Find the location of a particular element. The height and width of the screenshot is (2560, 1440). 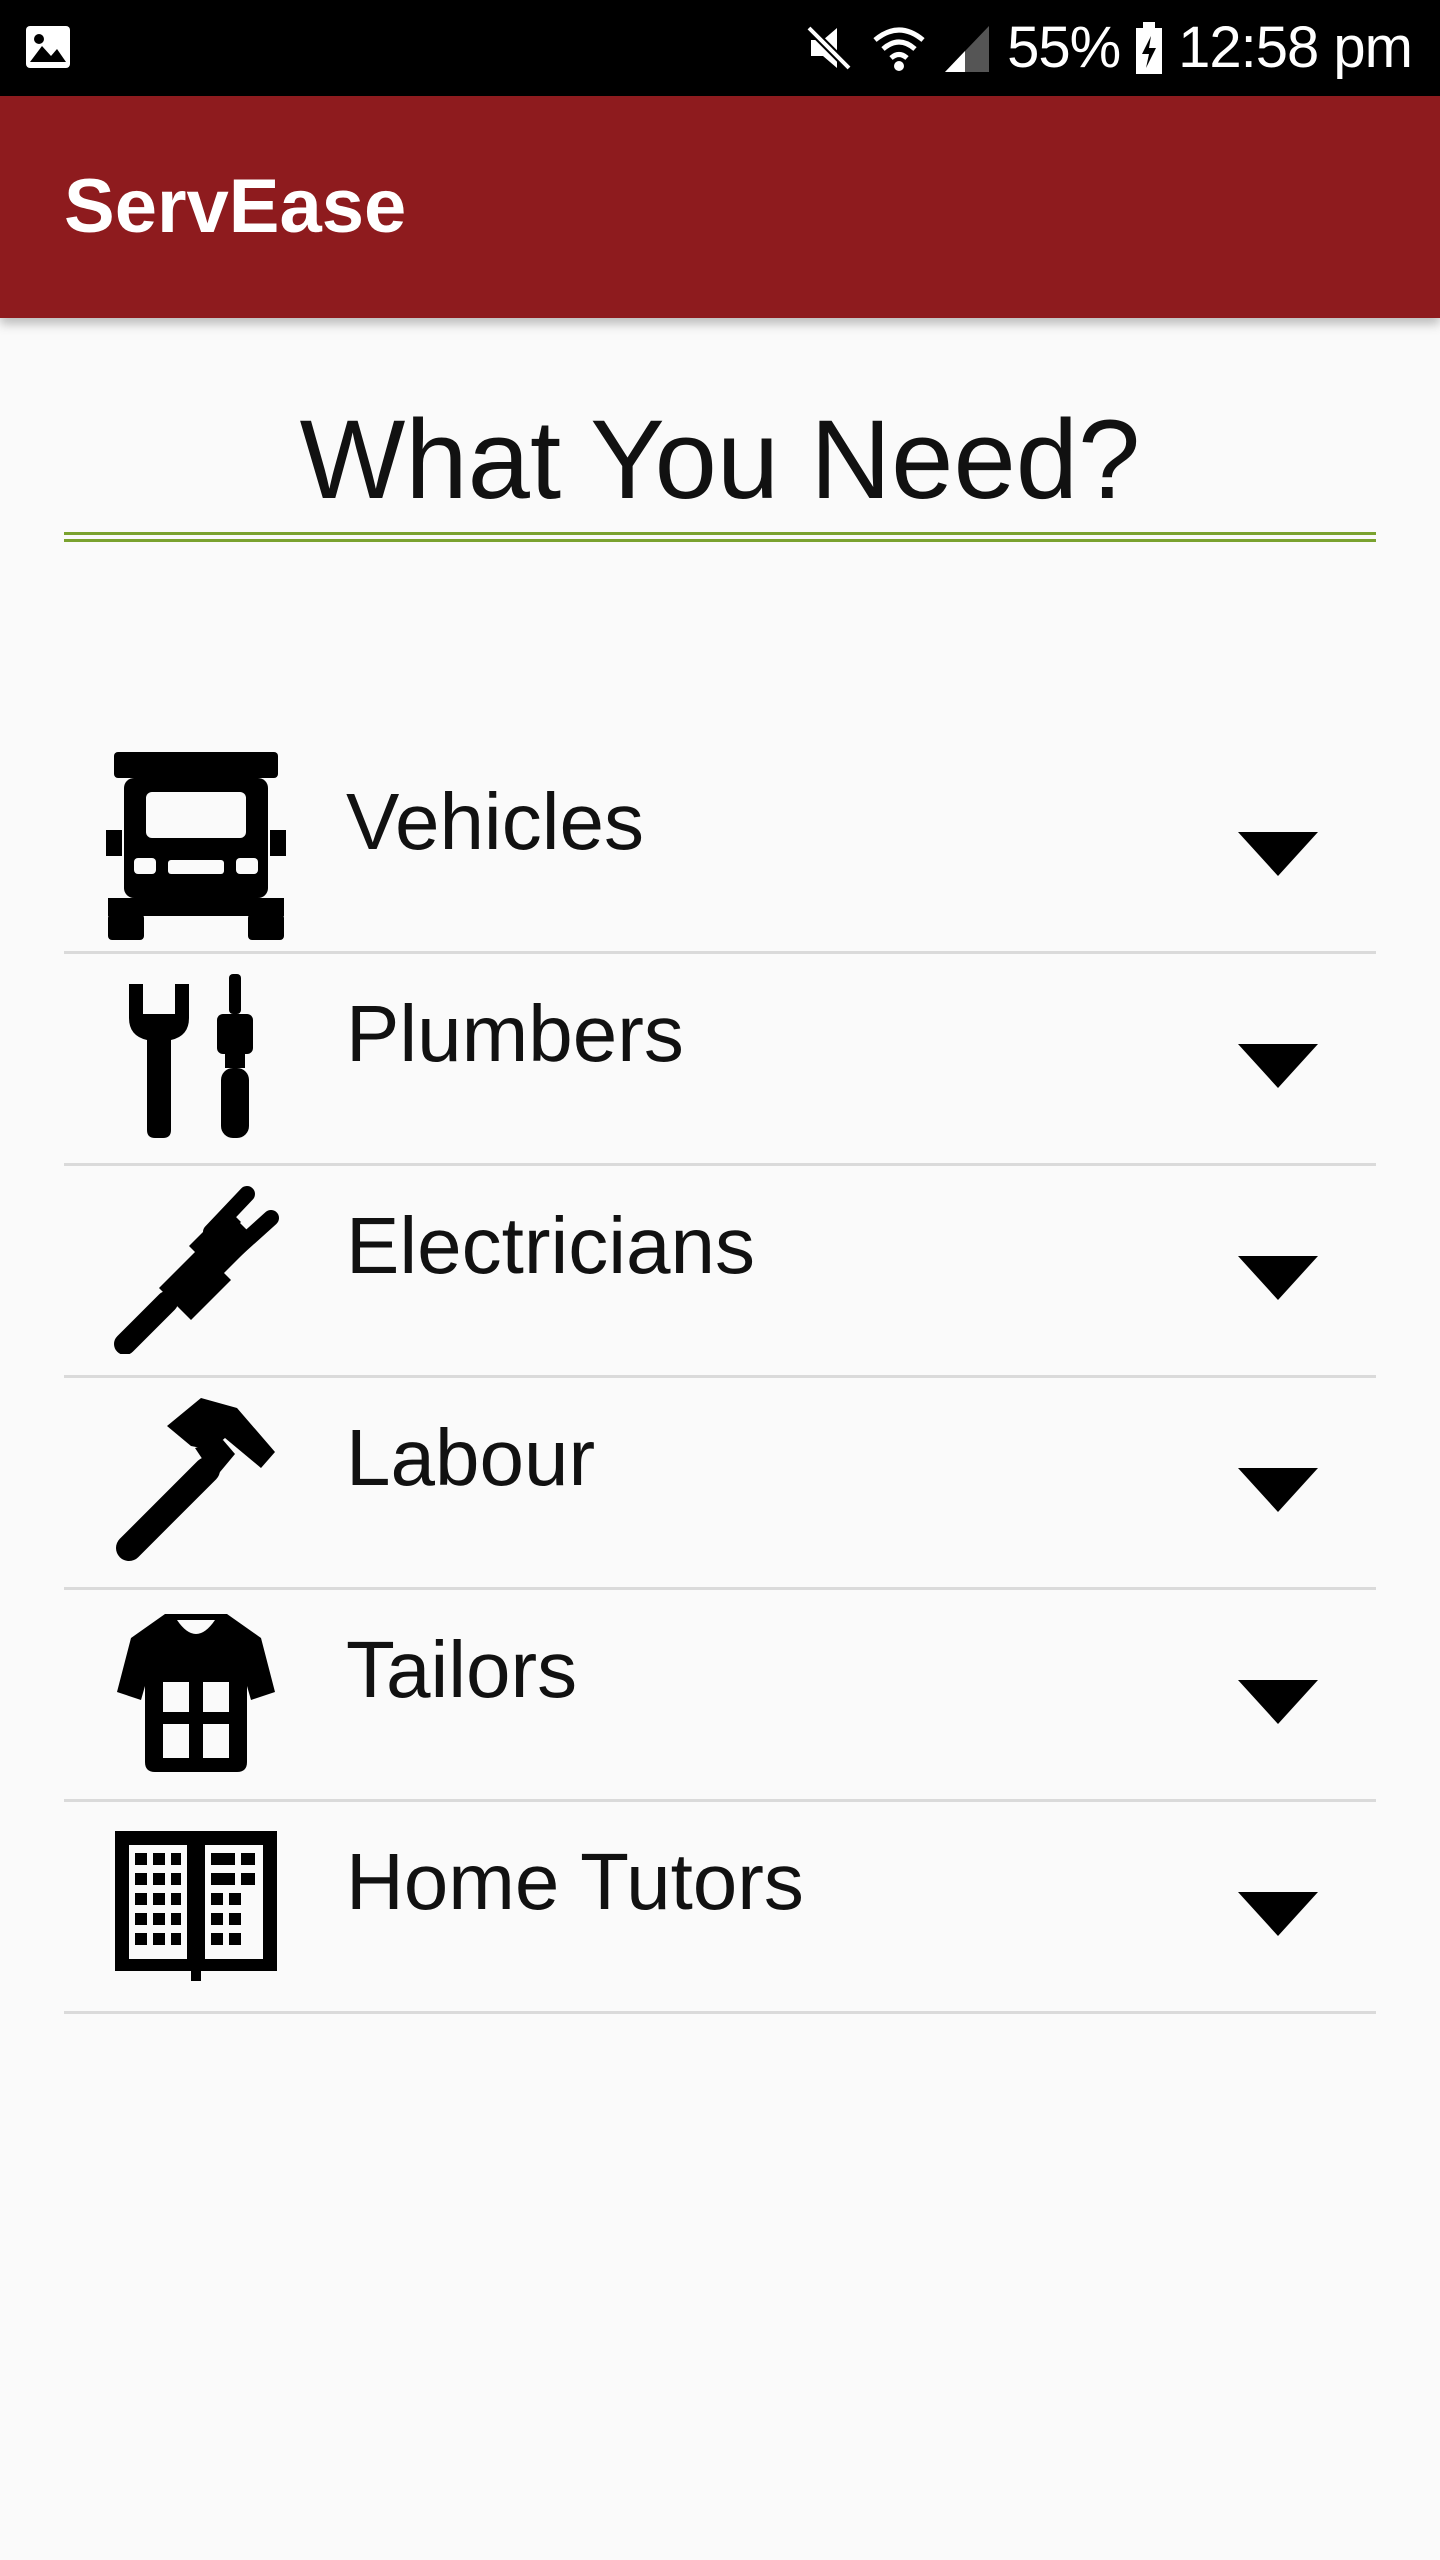

wifi-icon is located at coordinates (899, 49).